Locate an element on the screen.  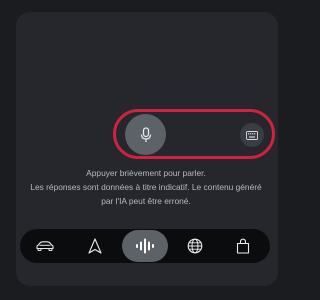
nav-item-vehicle is located at coordinates (45, 246).